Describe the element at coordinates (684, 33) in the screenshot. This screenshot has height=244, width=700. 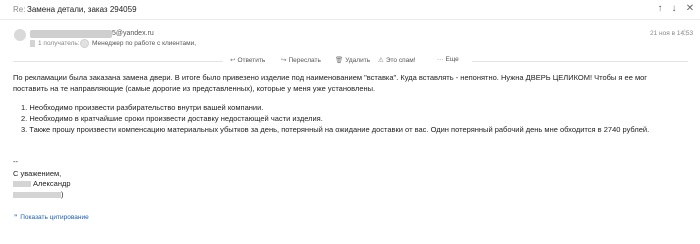
I see `star-icon: ☆` at that location.